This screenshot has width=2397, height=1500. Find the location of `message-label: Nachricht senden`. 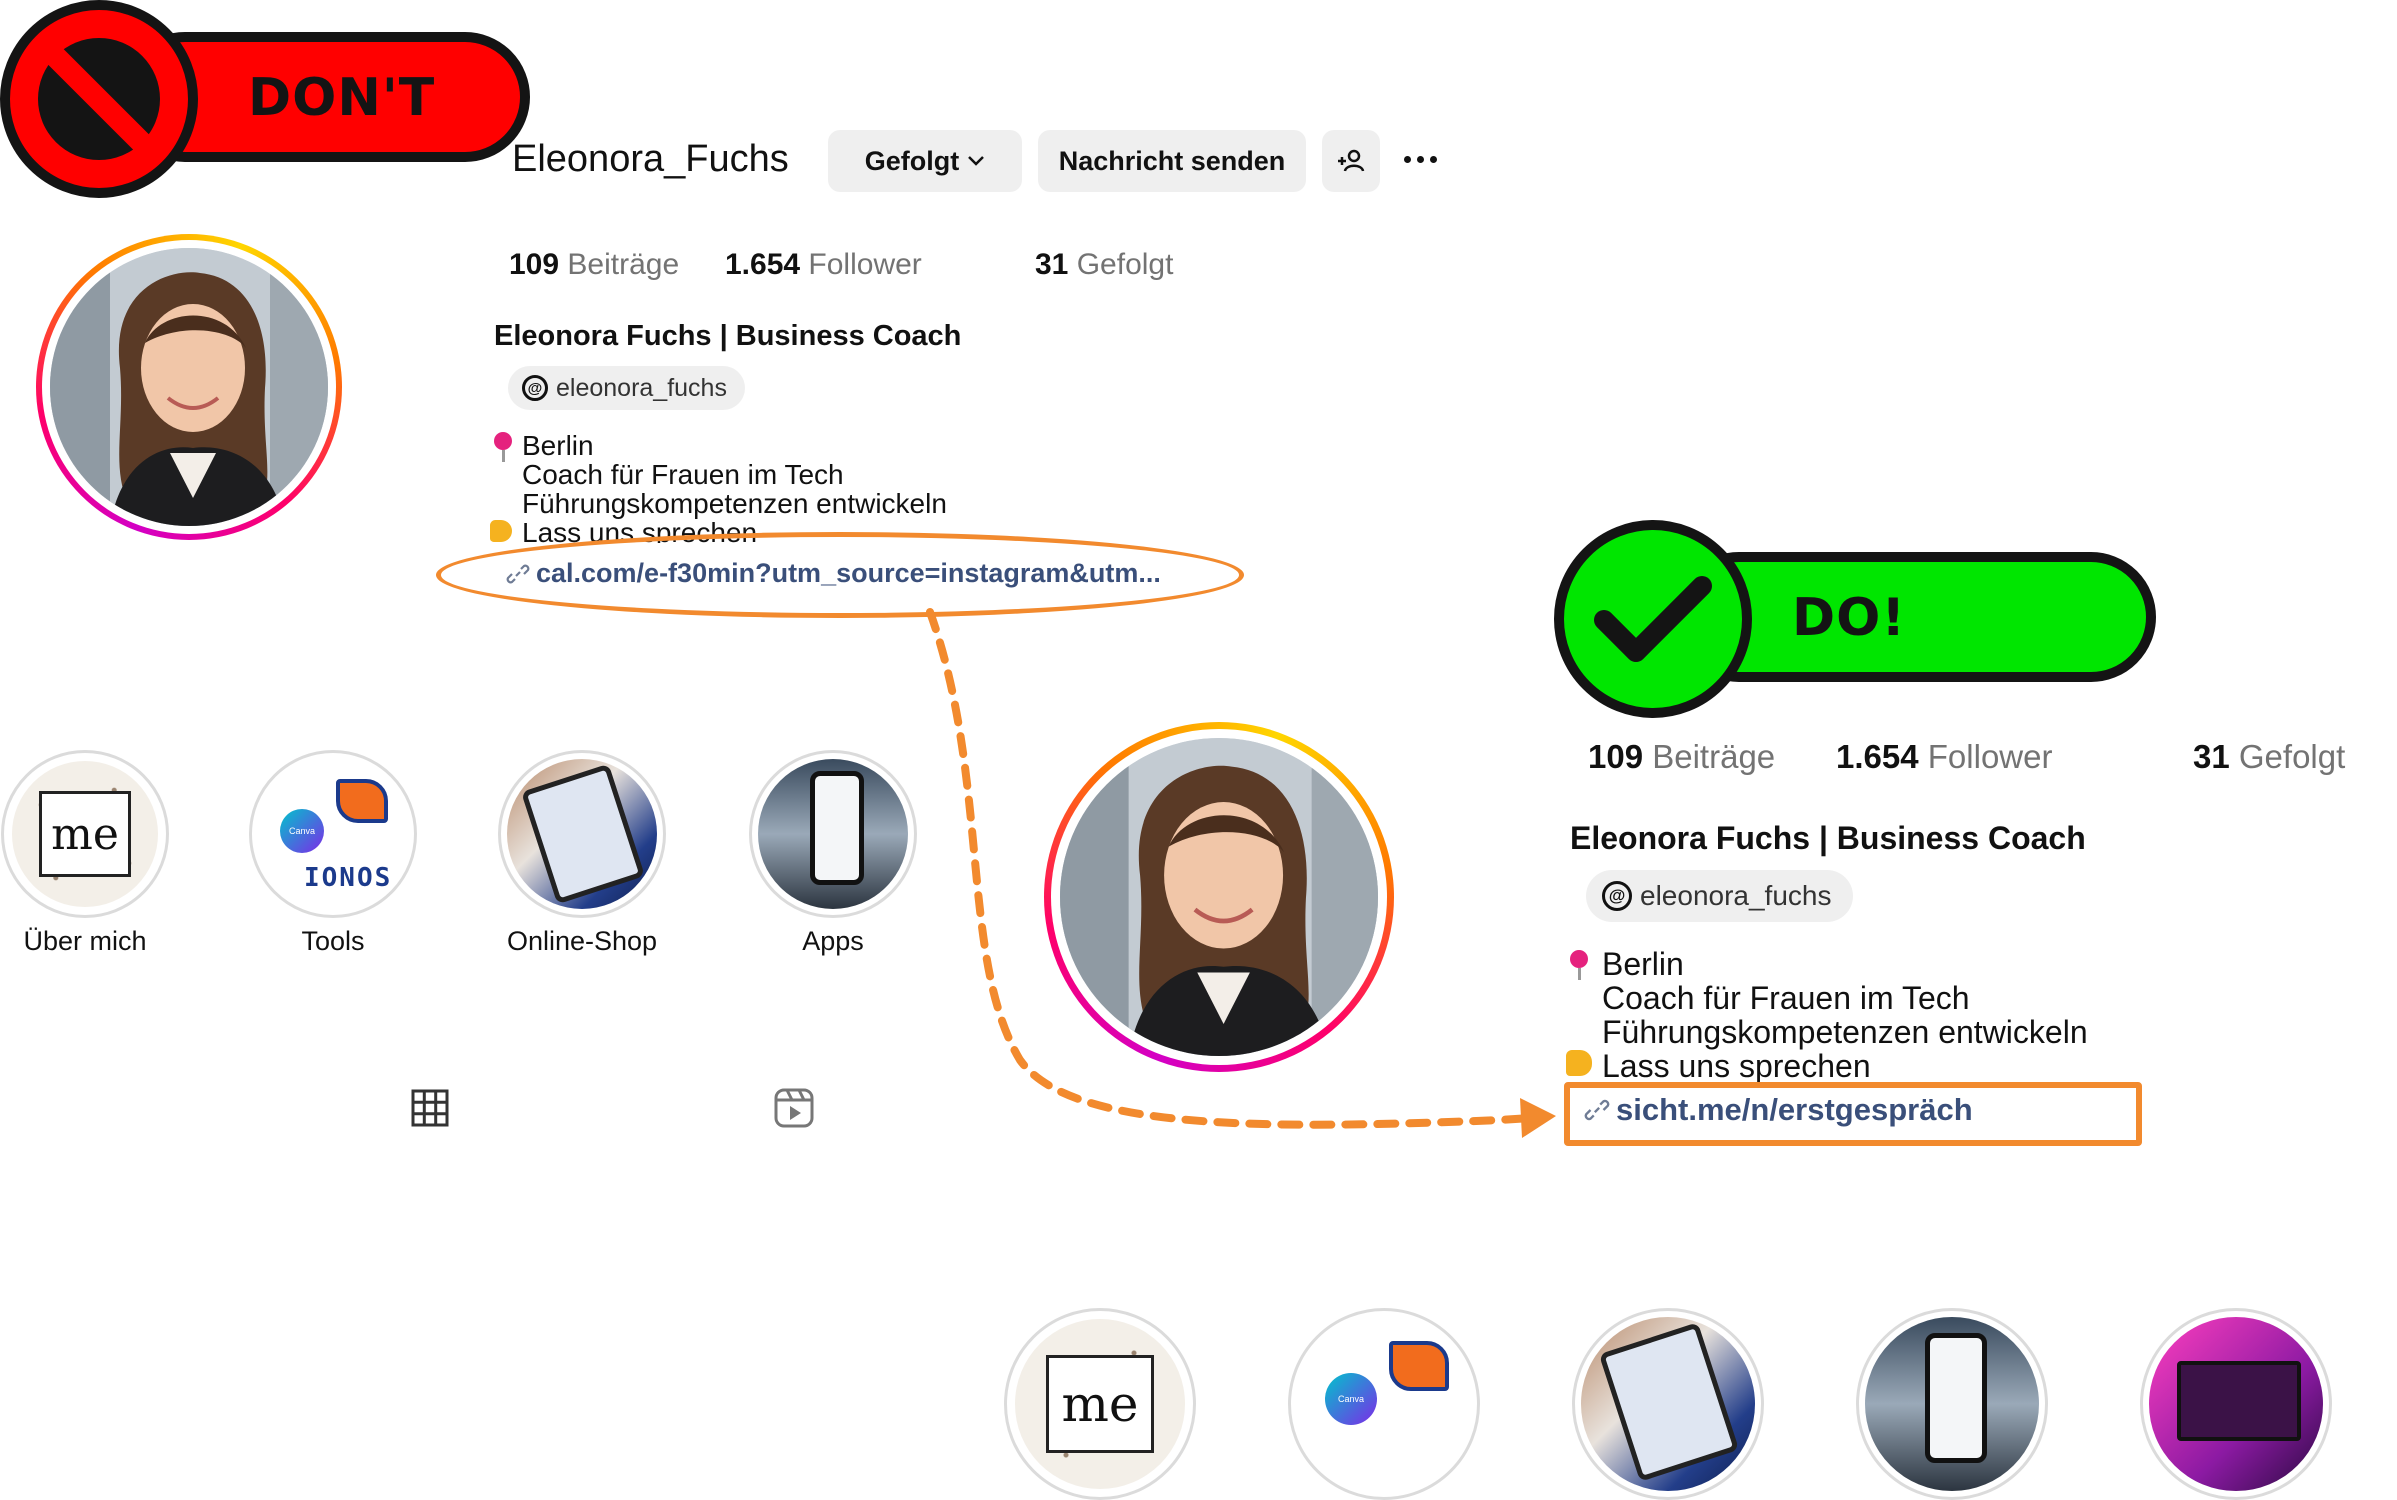

message-label: Nachricht senden is located at coordinates (1172, 160).